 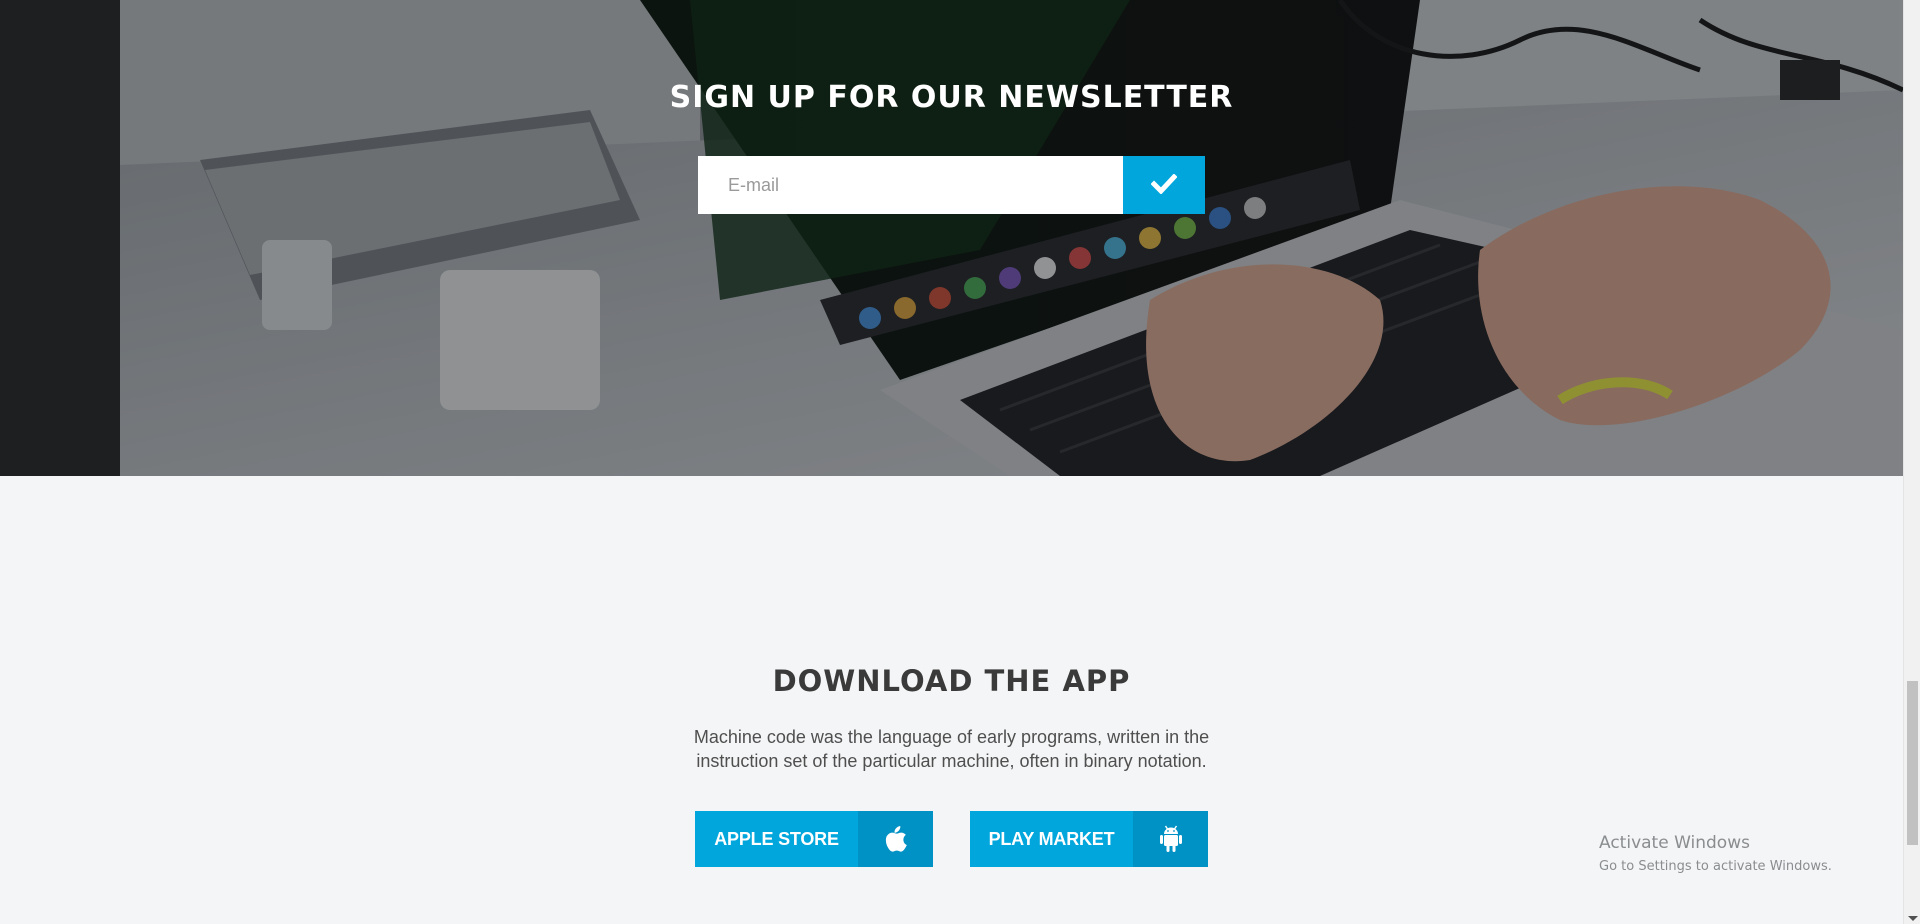 I want to click on play-market-button: PLAY MARKET, so click(x=1089, y=839).